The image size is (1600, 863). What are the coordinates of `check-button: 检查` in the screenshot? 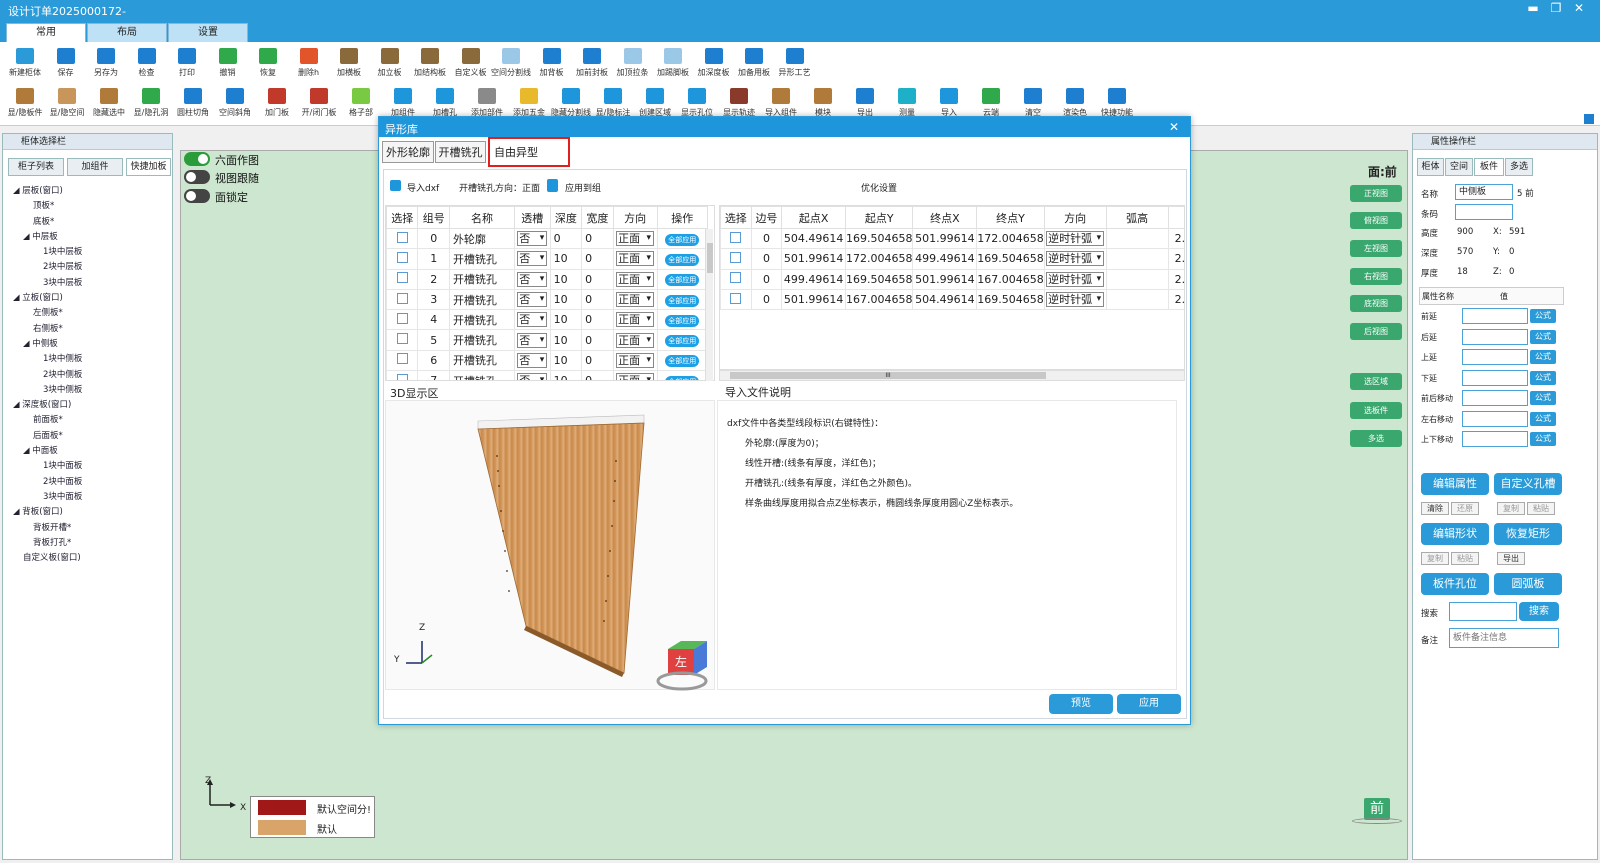 It's located at (147, 65).